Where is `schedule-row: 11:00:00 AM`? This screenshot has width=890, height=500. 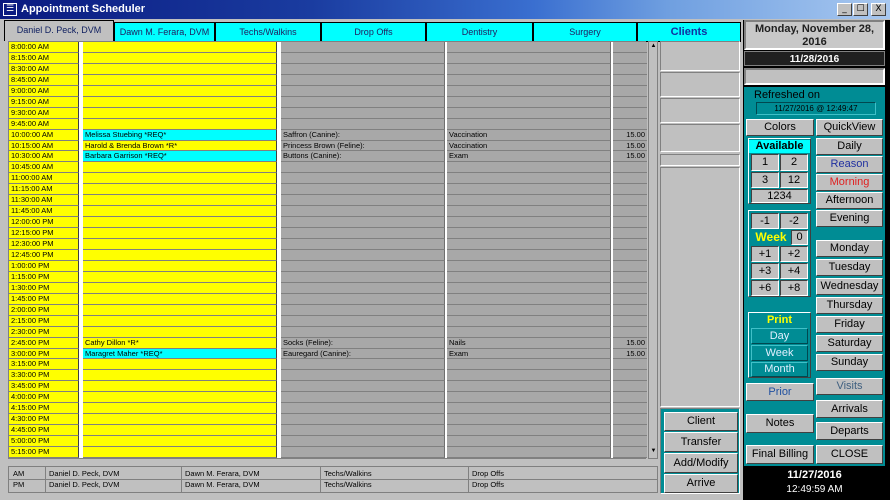 schedule-row: 11:00:00 AM is located at coordinates (328, 179).